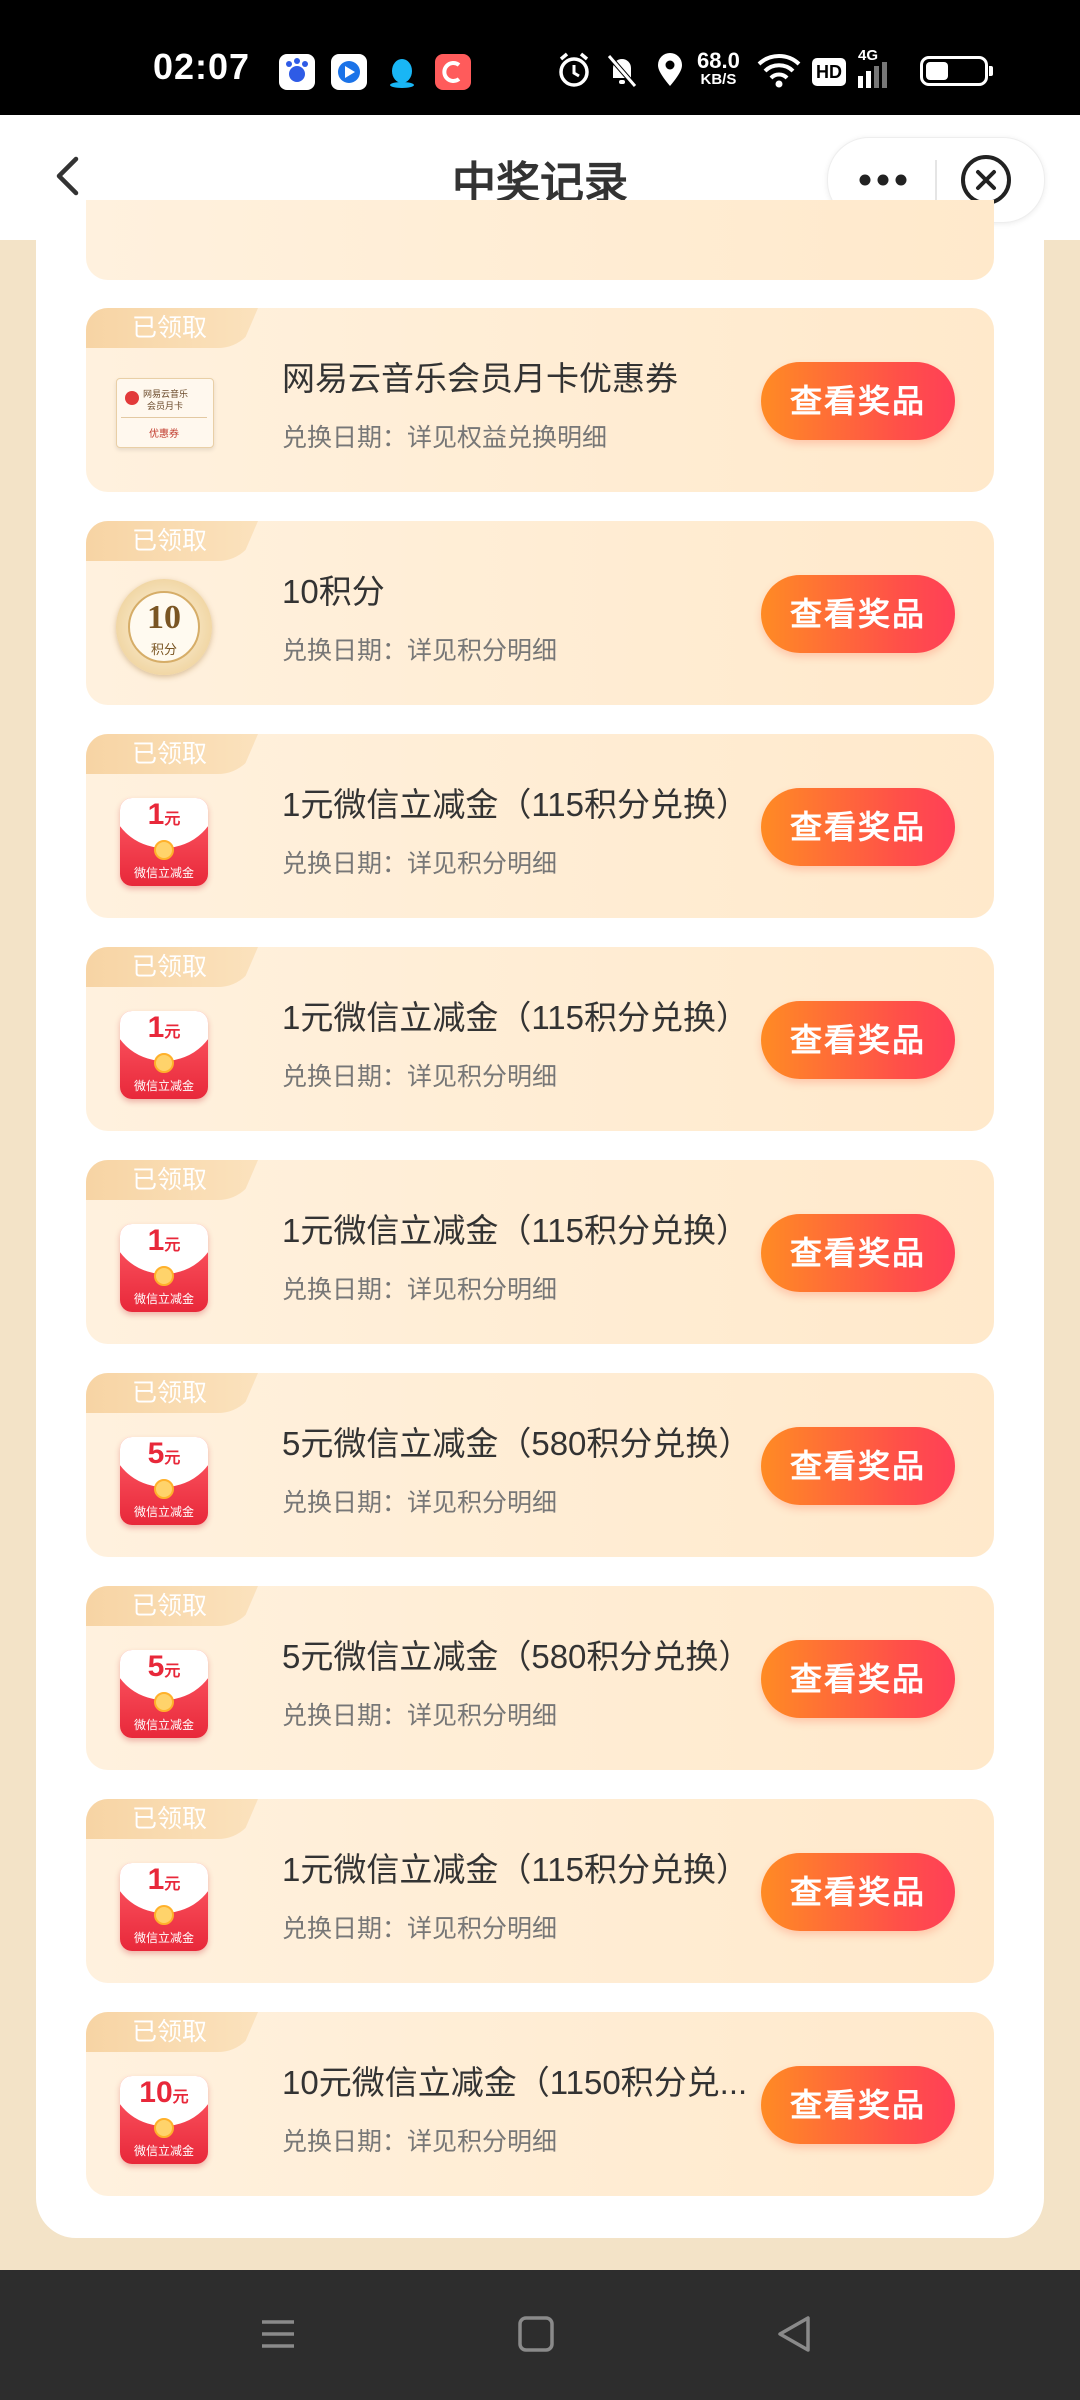  What do you see at coordinates (670, 69) in the screenshot?
I see `location-icon` at bounding box center [670, 69].